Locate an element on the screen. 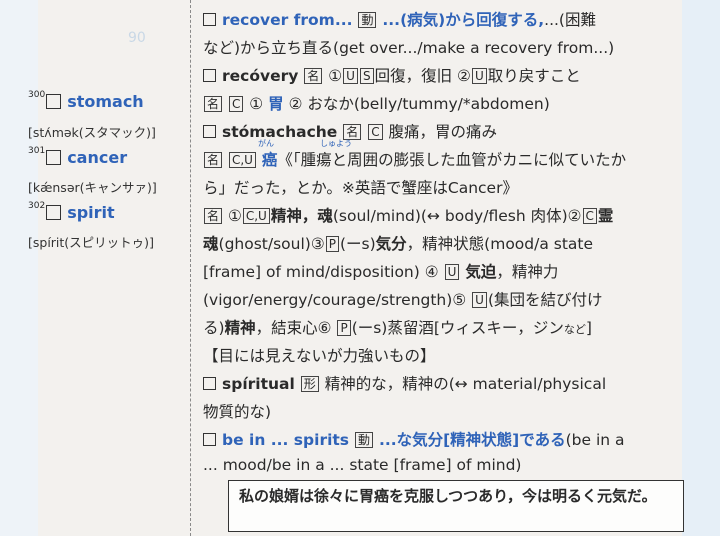  entry-recover-from: recover from... 動 ...(病気)から回復する,...(困難 is located at coordinates (399, 19).